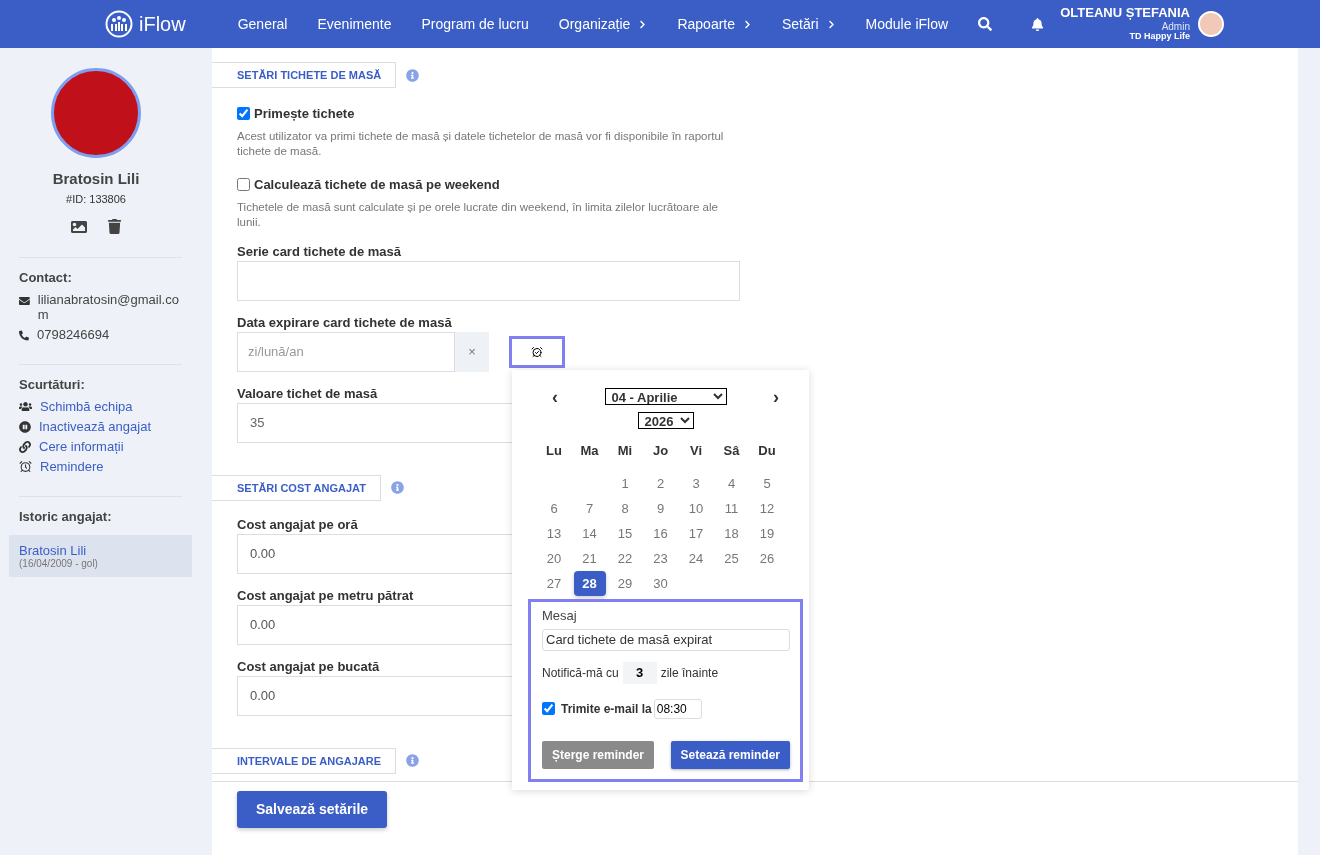 The image size is (1320, 855). I want to click on input-field, so click(488, 280).